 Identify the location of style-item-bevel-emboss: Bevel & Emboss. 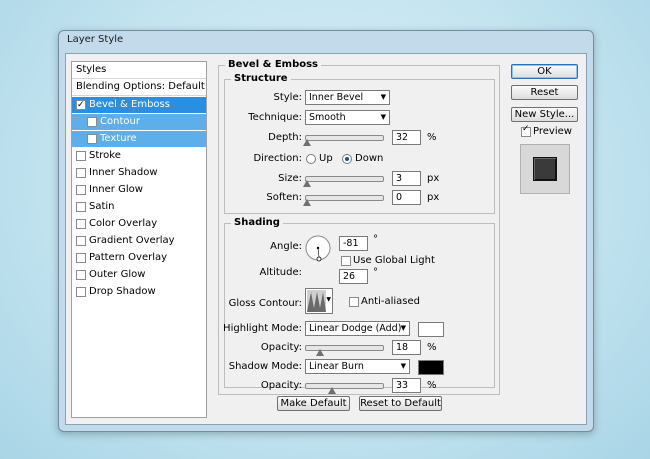
(139, 105).